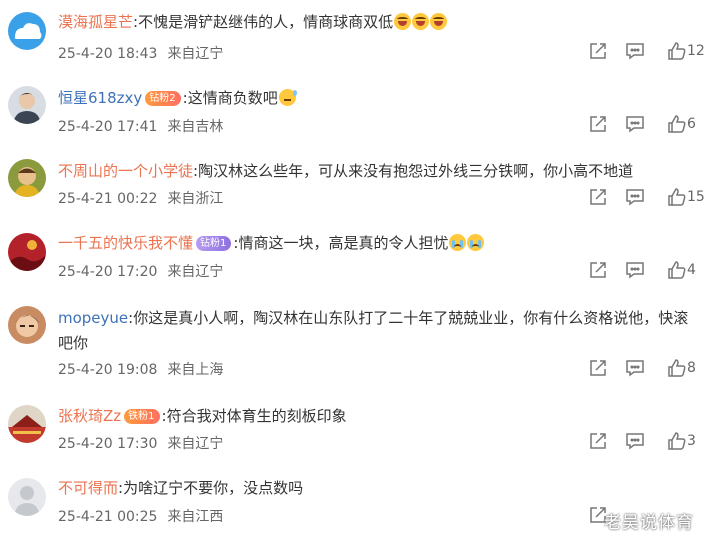 This screenshot has height=543, width=719. What do you see at coordinates (93, 318) in the screenshot?
I see `username: mopeyue` at bounding box center [93, 318].